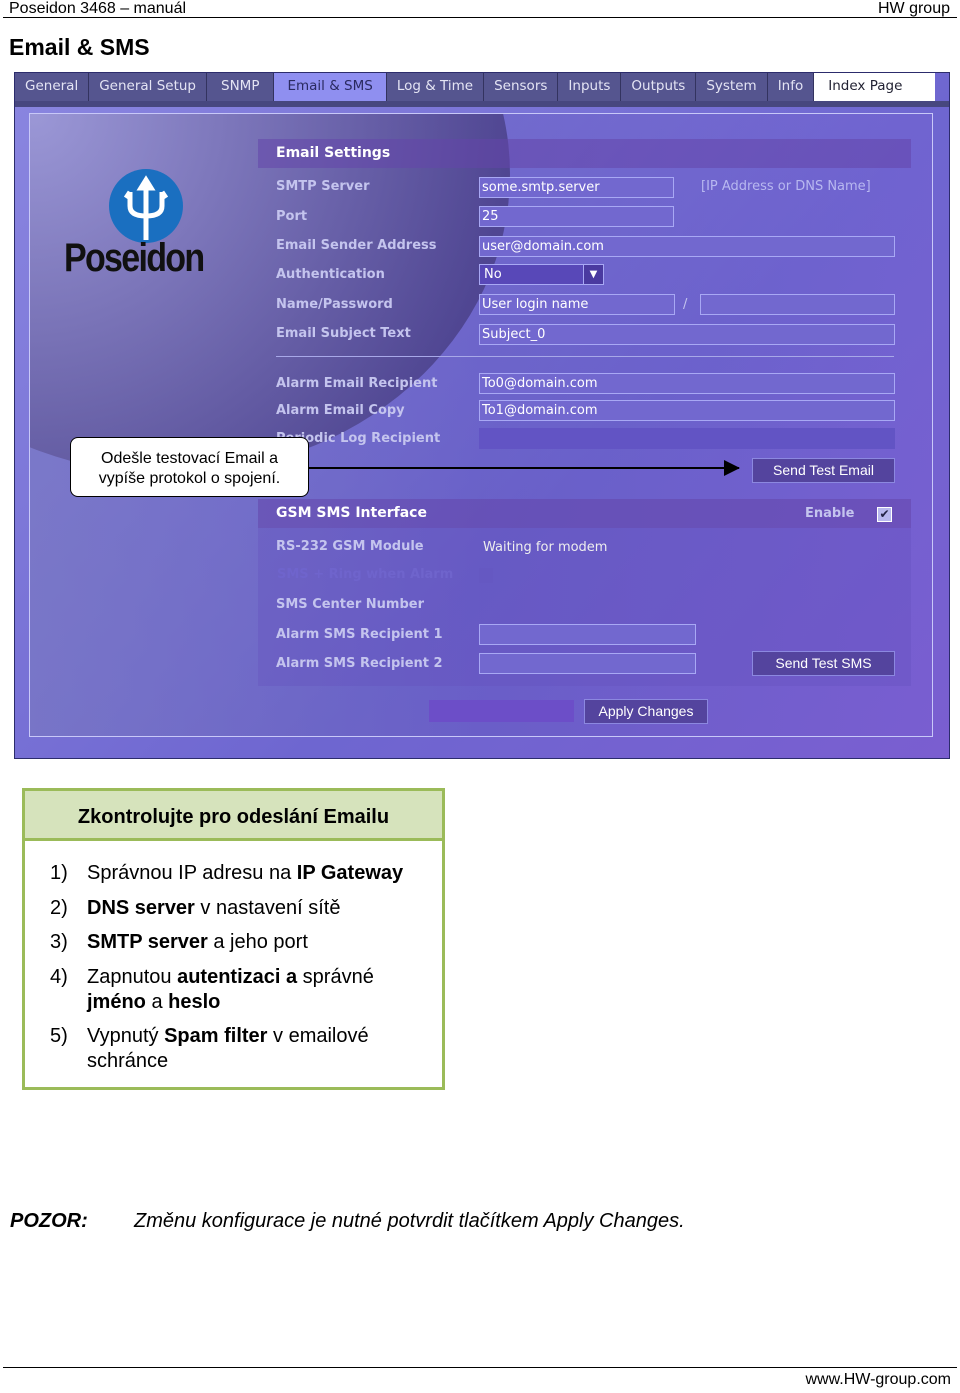 The height and width of the screenshot is (1393, 960). I want to click on trident-icon, so click(146, 206).